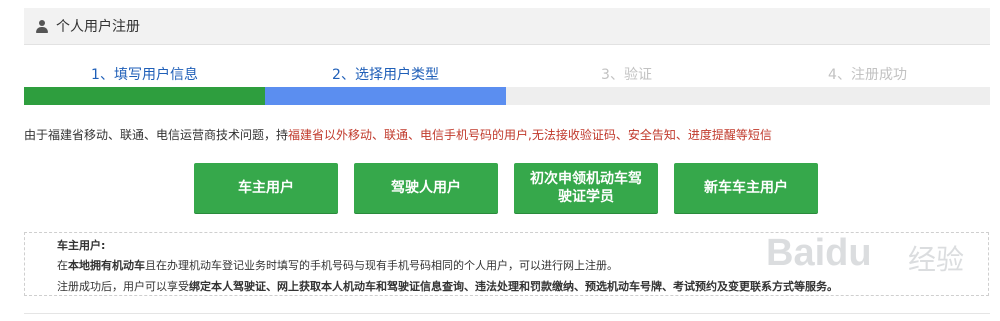 The image size is (1000, 321). What do you see at coordinates (507, 74) in the screenshot?
I see `step-indicator: 1、填写用户信息 2、选择用户类型 3、验证 4、注册成功` at bounding box center [507, 74].